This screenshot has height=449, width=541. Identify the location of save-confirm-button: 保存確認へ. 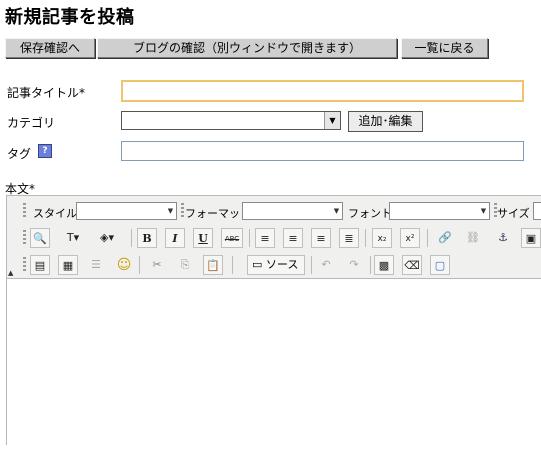
(50, 48).